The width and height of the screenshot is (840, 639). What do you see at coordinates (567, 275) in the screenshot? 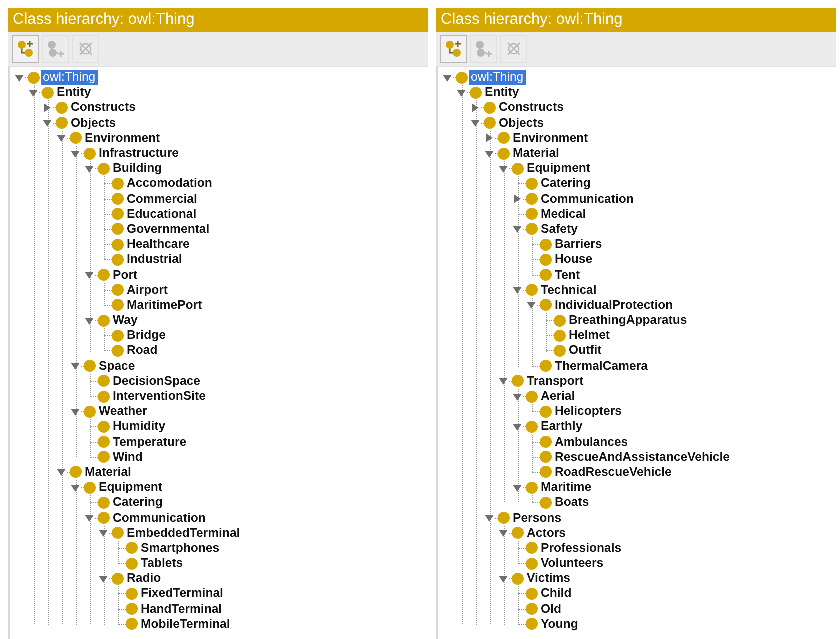
I see `tree-item: Tent` at bounding box center [567, 275].